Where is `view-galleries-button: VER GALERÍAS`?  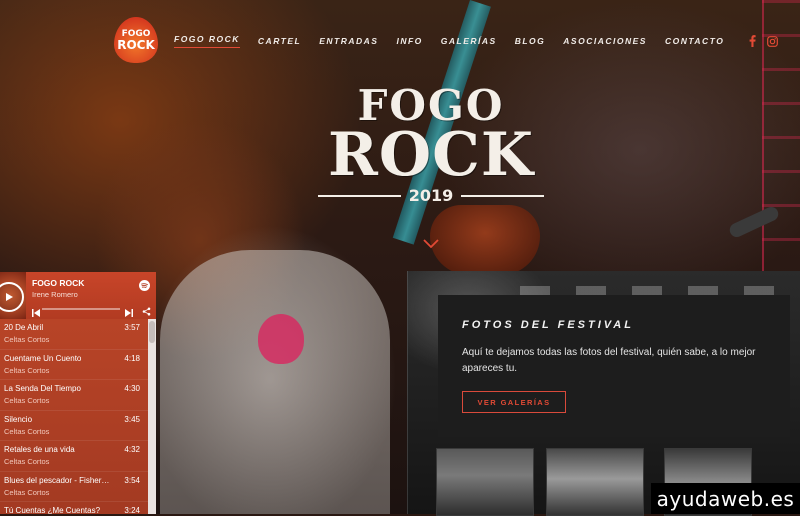
view-galleries-button: VER GALERÍAS is located at coordinates (514, 402).